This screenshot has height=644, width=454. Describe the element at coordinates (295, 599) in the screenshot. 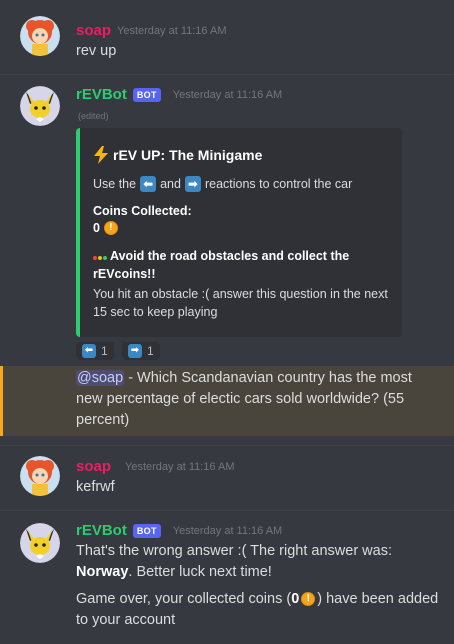

I see `coins-count: 0` at that location.